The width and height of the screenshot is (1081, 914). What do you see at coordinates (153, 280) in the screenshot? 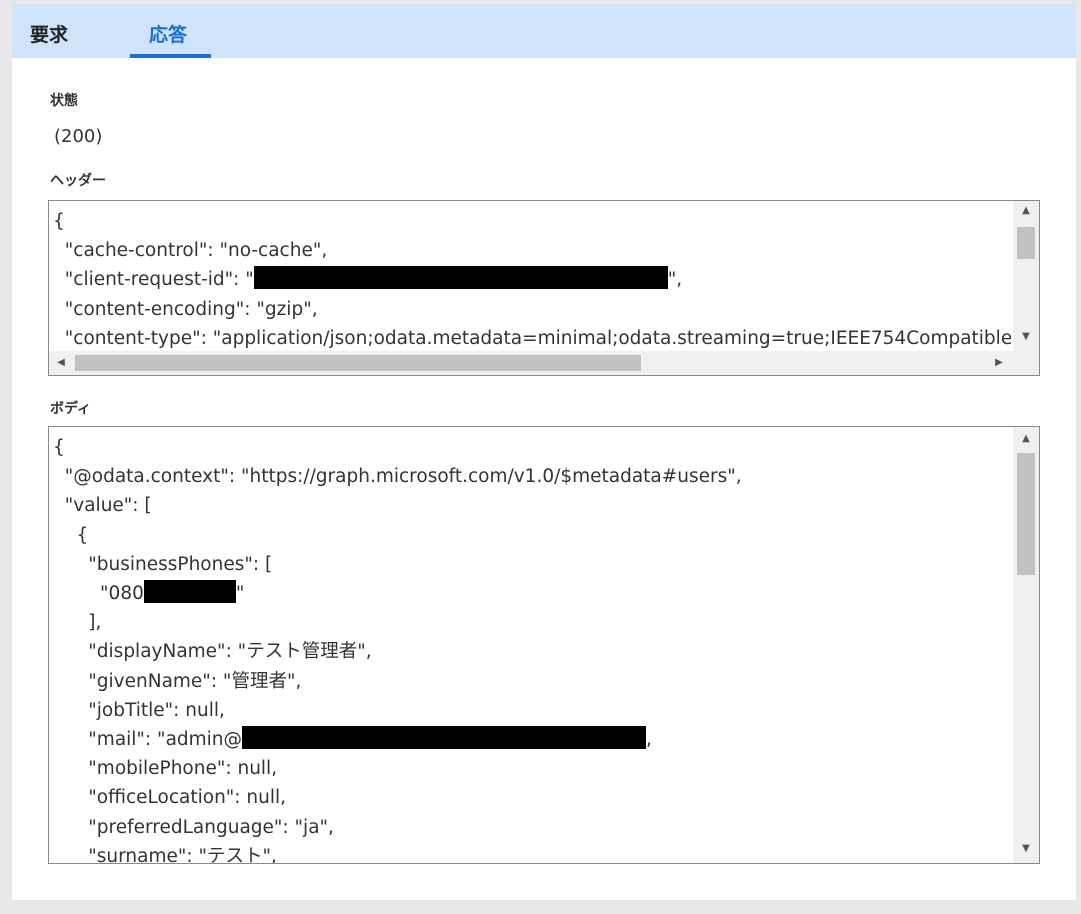
I see `headers-line: "client-request-id": "` at bounding box center [153, 280].